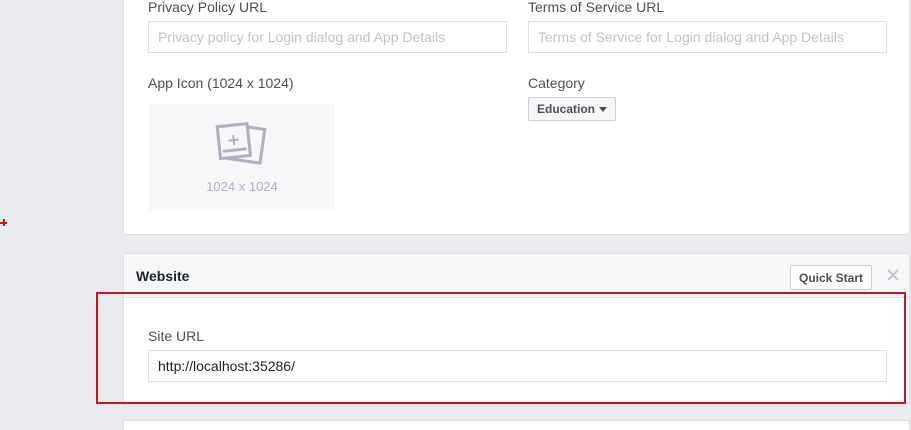 This screenshot has height=430, width=911. What do you see at coordinates (707, 37) in the screenshot?
I see `terms-of-service-input` at bounding box center [707, 37].